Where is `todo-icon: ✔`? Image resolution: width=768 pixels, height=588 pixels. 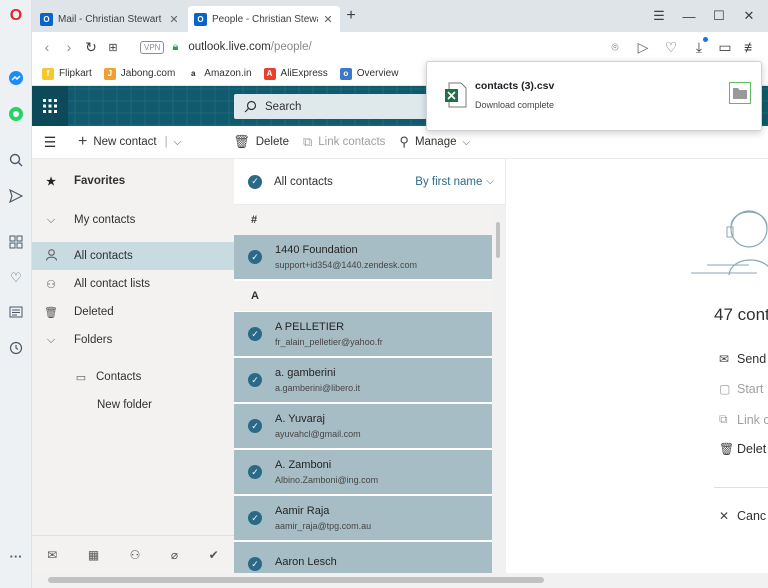 todo-icon: ✔ is located at coordinates (214, 555).